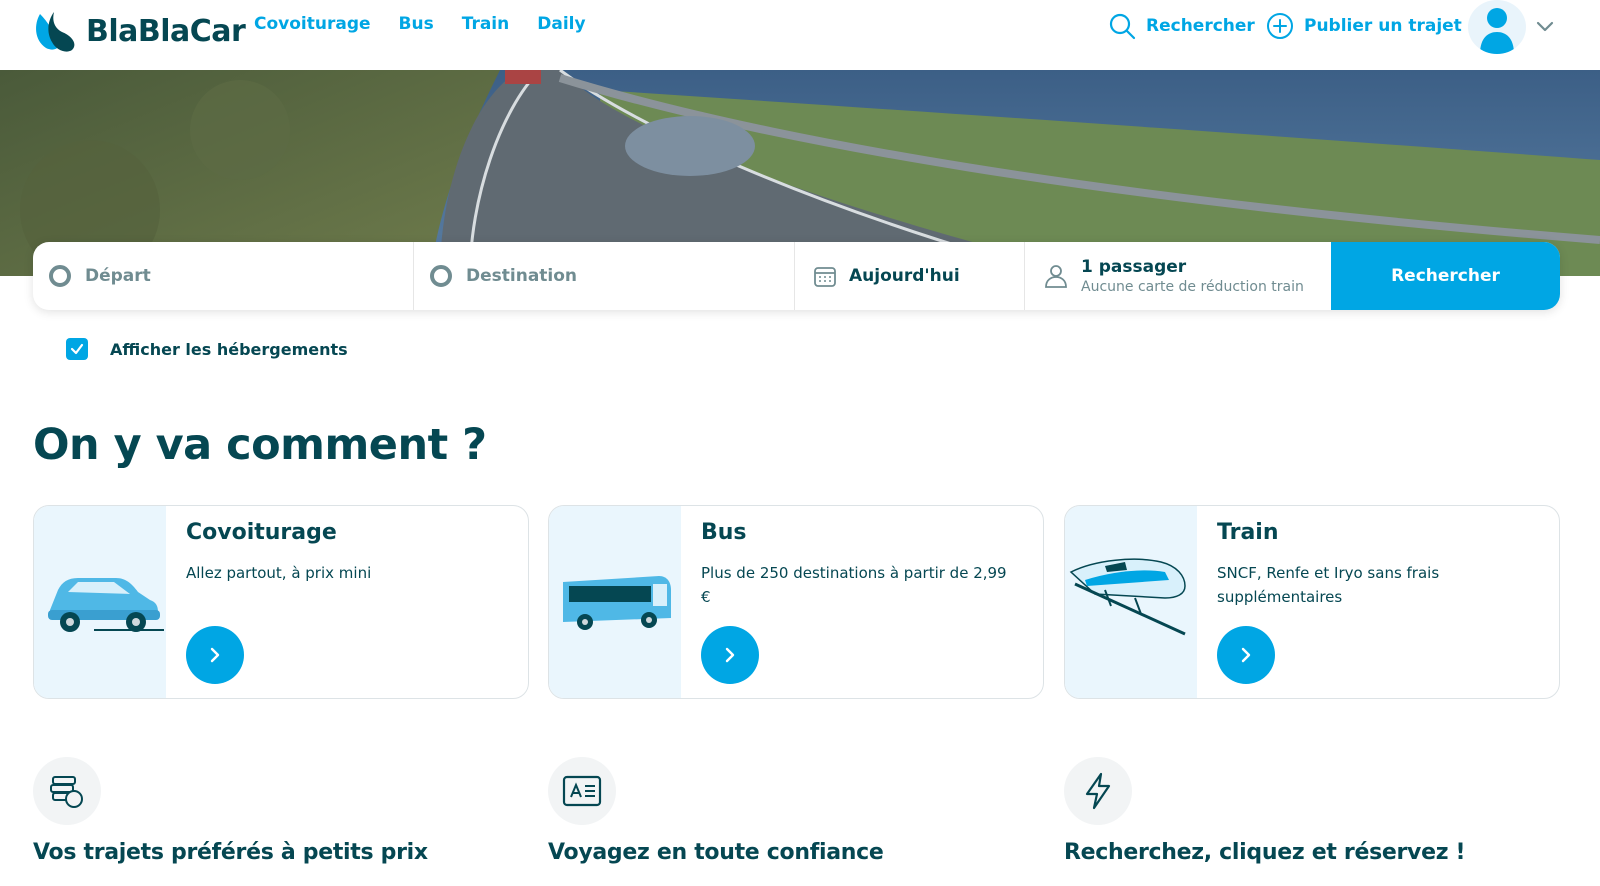 This screenshot has height=886, width=1600. Describe the element at coordinates (521, 276) in the screenshot. I see `destination-input: Destination` at that location.